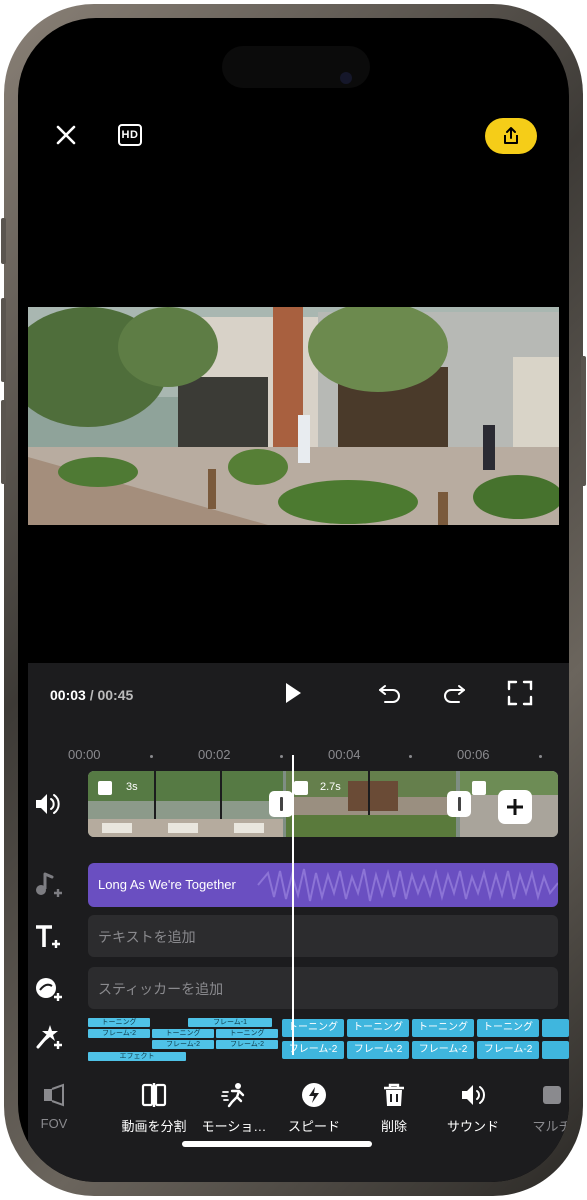 This screenshot has height=1200, width=587. I want to click on undo-icon, so click(390, 693).